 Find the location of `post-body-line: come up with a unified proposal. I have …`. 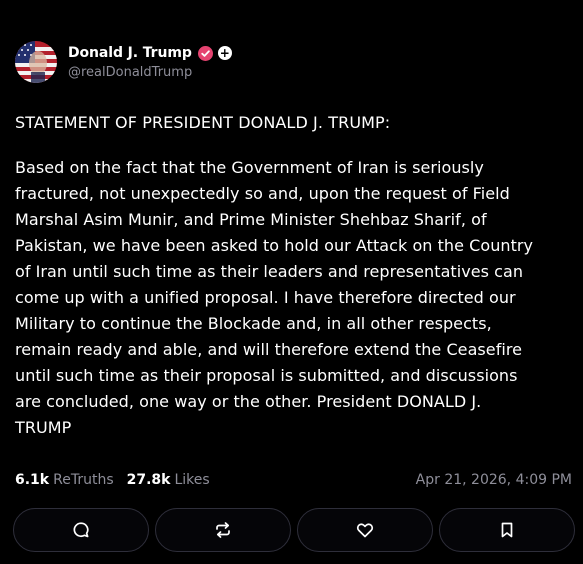

post-body-line: come up with a unified proposal. I have … is located at coordinates (265, 297).